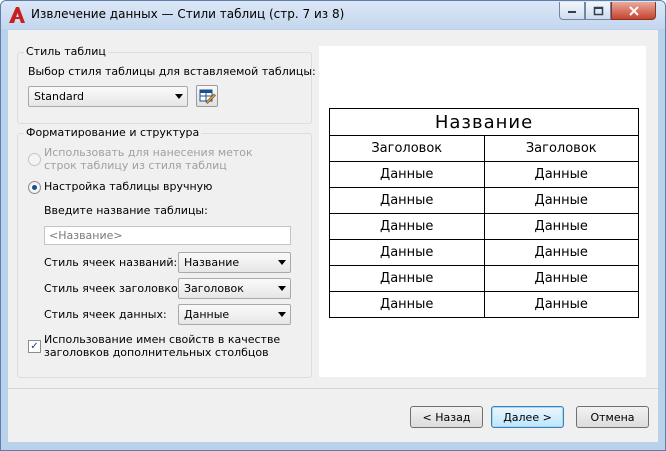  Describe the element at coordinates (59, 96) in the screenshot. I see `table-style-dropdown-value: Standard` at that location.